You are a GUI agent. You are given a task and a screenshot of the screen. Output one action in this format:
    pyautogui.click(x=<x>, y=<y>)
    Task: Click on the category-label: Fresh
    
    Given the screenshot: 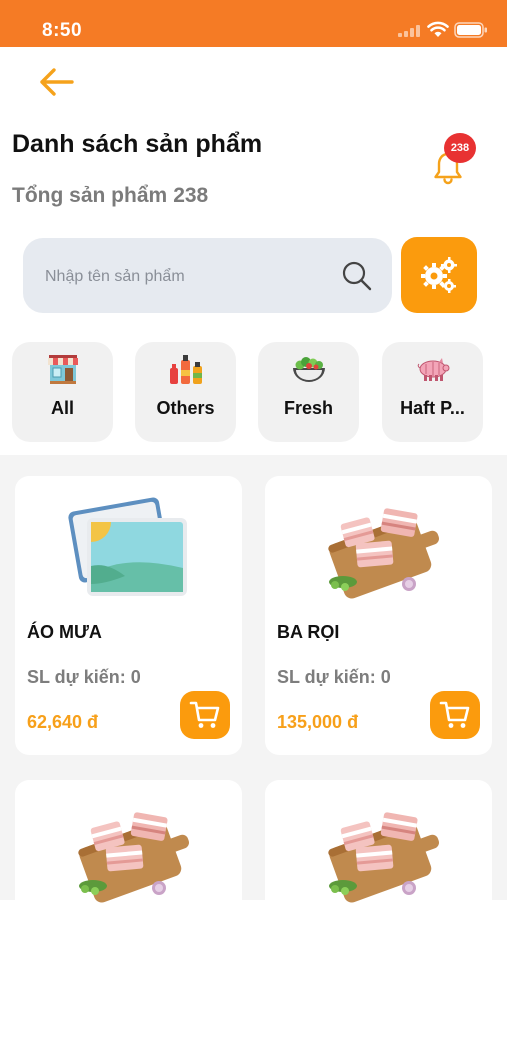 What is the action you would take?
    pyautogui.click(x=308, y=408)
    